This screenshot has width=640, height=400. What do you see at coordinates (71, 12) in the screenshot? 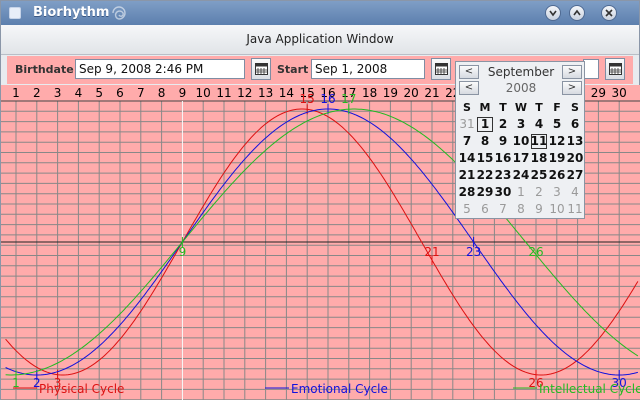
I see `window-title: Biorhythm` at bounding box center [71, 12].